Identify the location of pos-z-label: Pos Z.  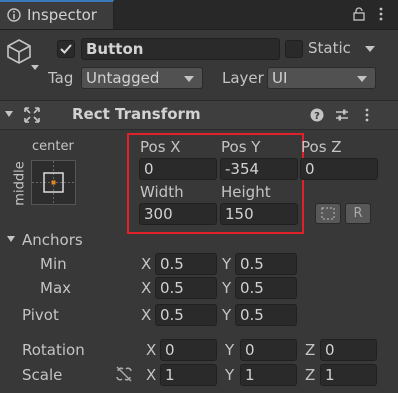
(321, 147).